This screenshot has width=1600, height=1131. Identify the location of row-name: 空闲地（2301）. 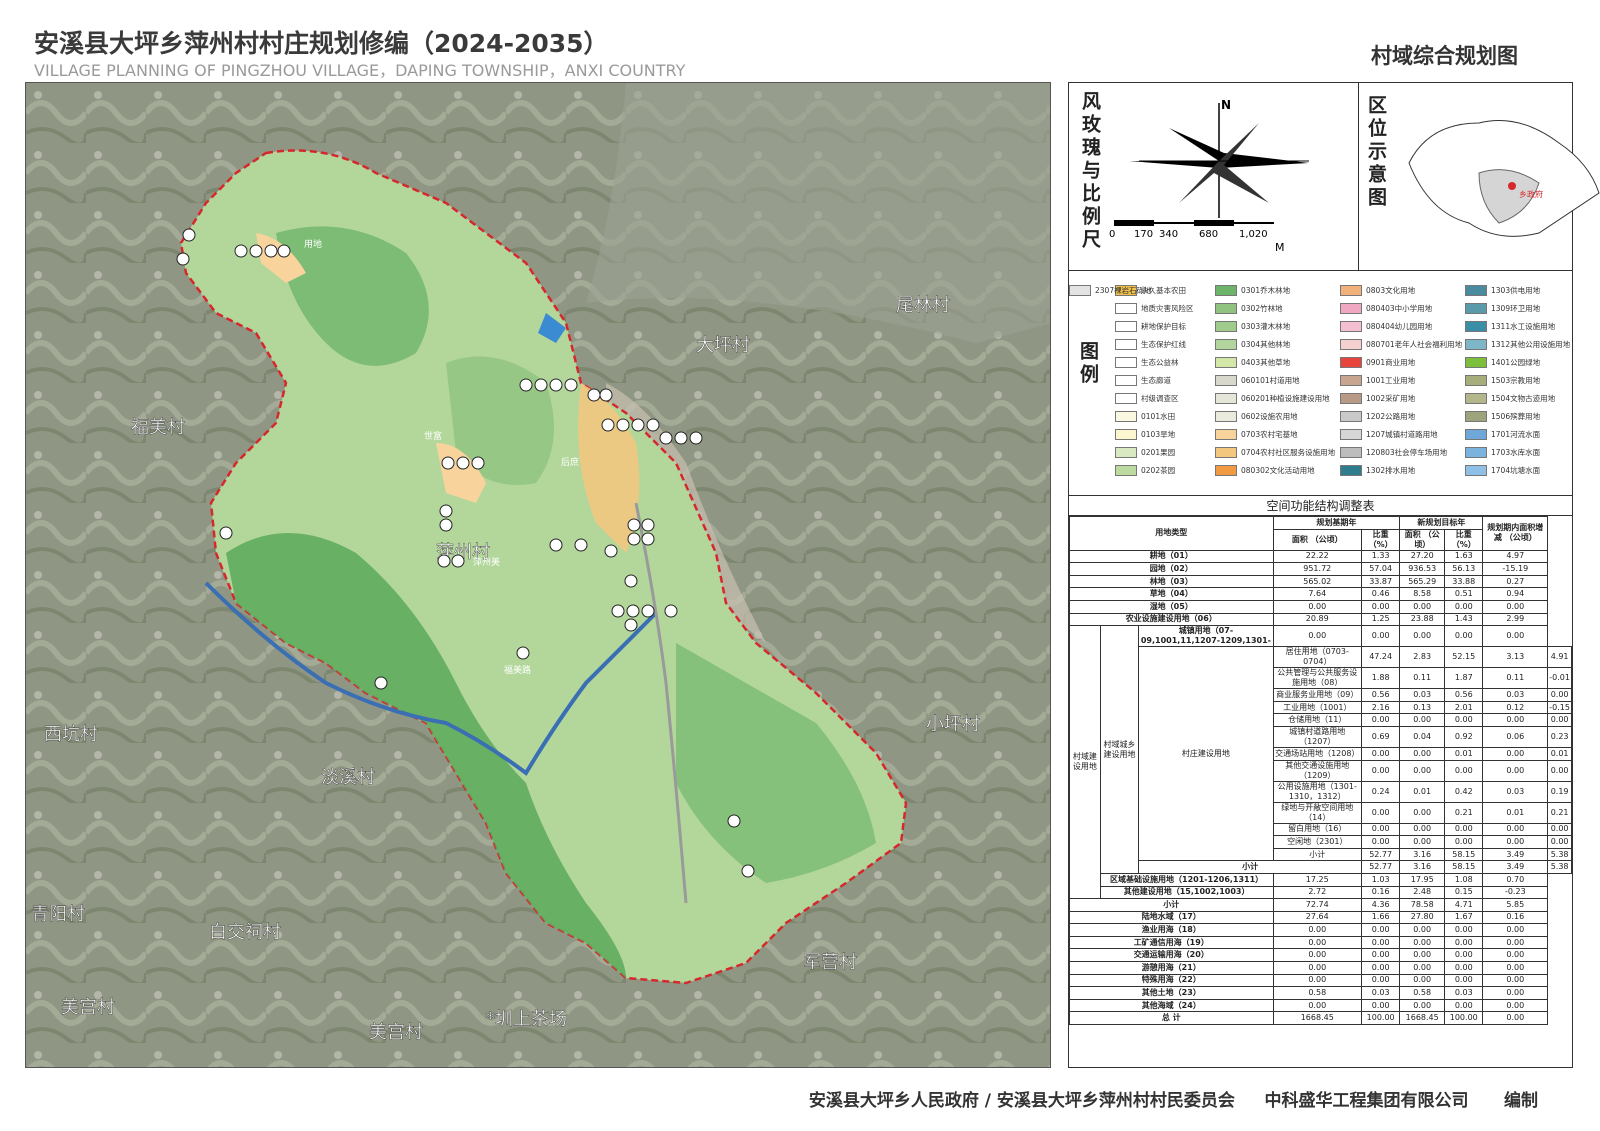
(1317, 842).